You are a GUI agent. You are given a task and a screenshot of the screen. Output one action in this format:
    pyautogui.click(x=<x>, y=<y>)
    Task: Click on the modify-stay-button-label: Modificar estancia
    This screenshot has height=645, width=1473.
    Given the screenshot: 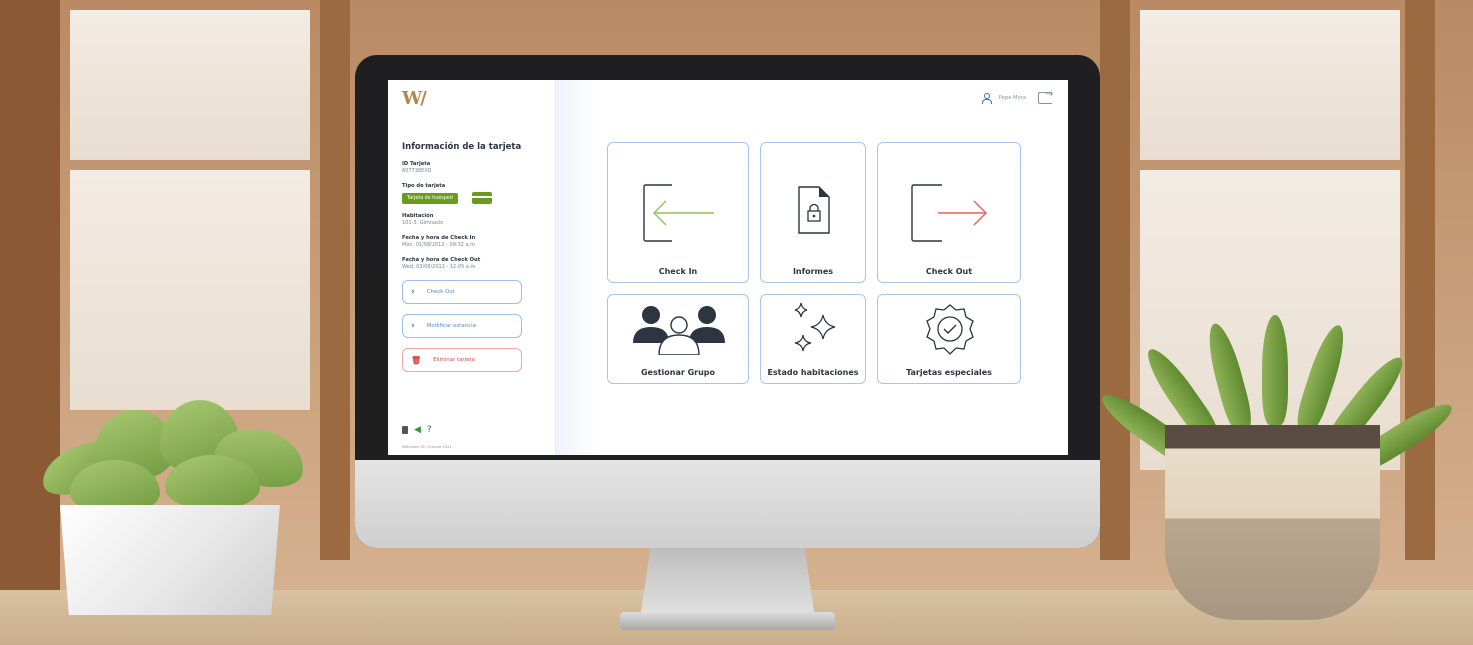 What is the action you would take?
    pyautogui.click(x=451, y=326)
    